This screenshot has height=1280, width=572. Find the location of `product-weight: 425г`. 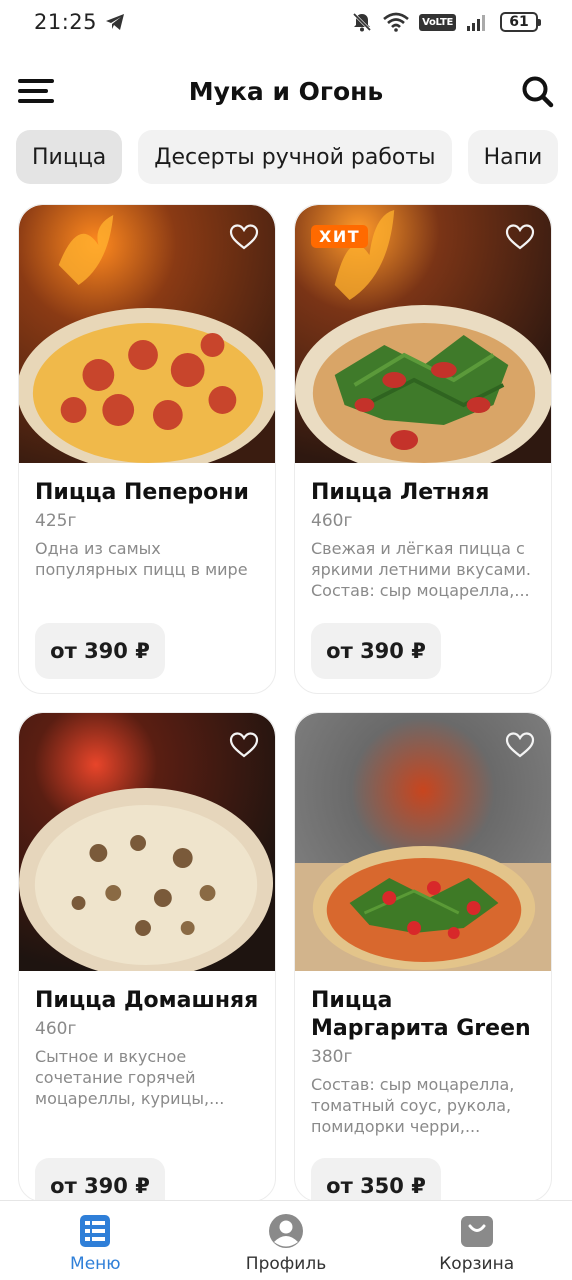

product-weight: 425г is located at coordinates (56, 521).